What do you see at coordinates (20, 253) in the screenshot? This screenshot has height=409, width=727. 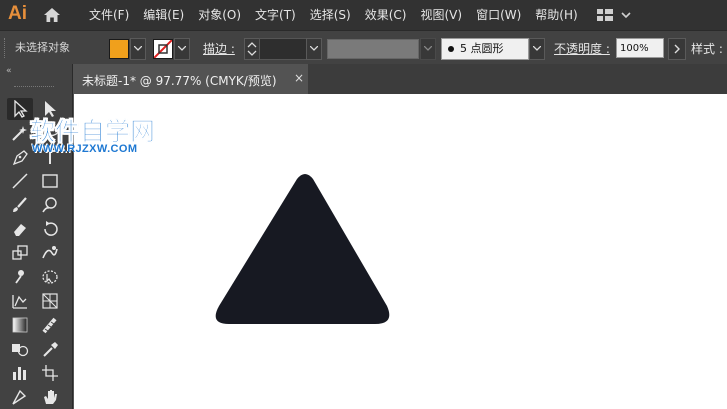 I see `scale-tool` at bounding box center [20, 253].